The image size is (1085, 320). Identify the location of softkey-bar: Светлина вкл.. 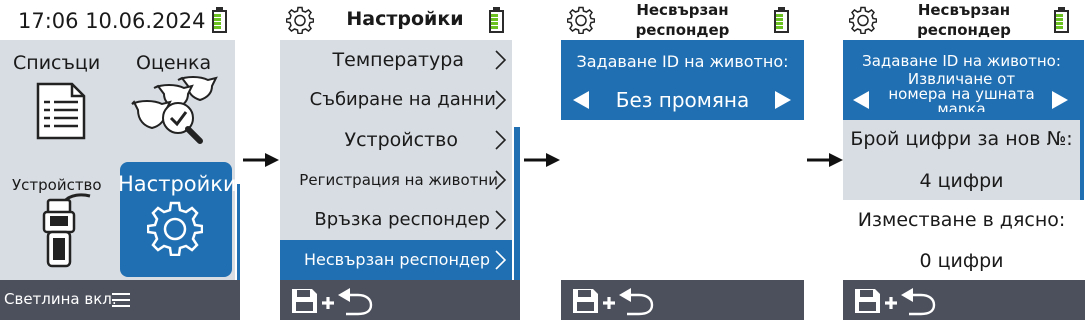
(120, 300).